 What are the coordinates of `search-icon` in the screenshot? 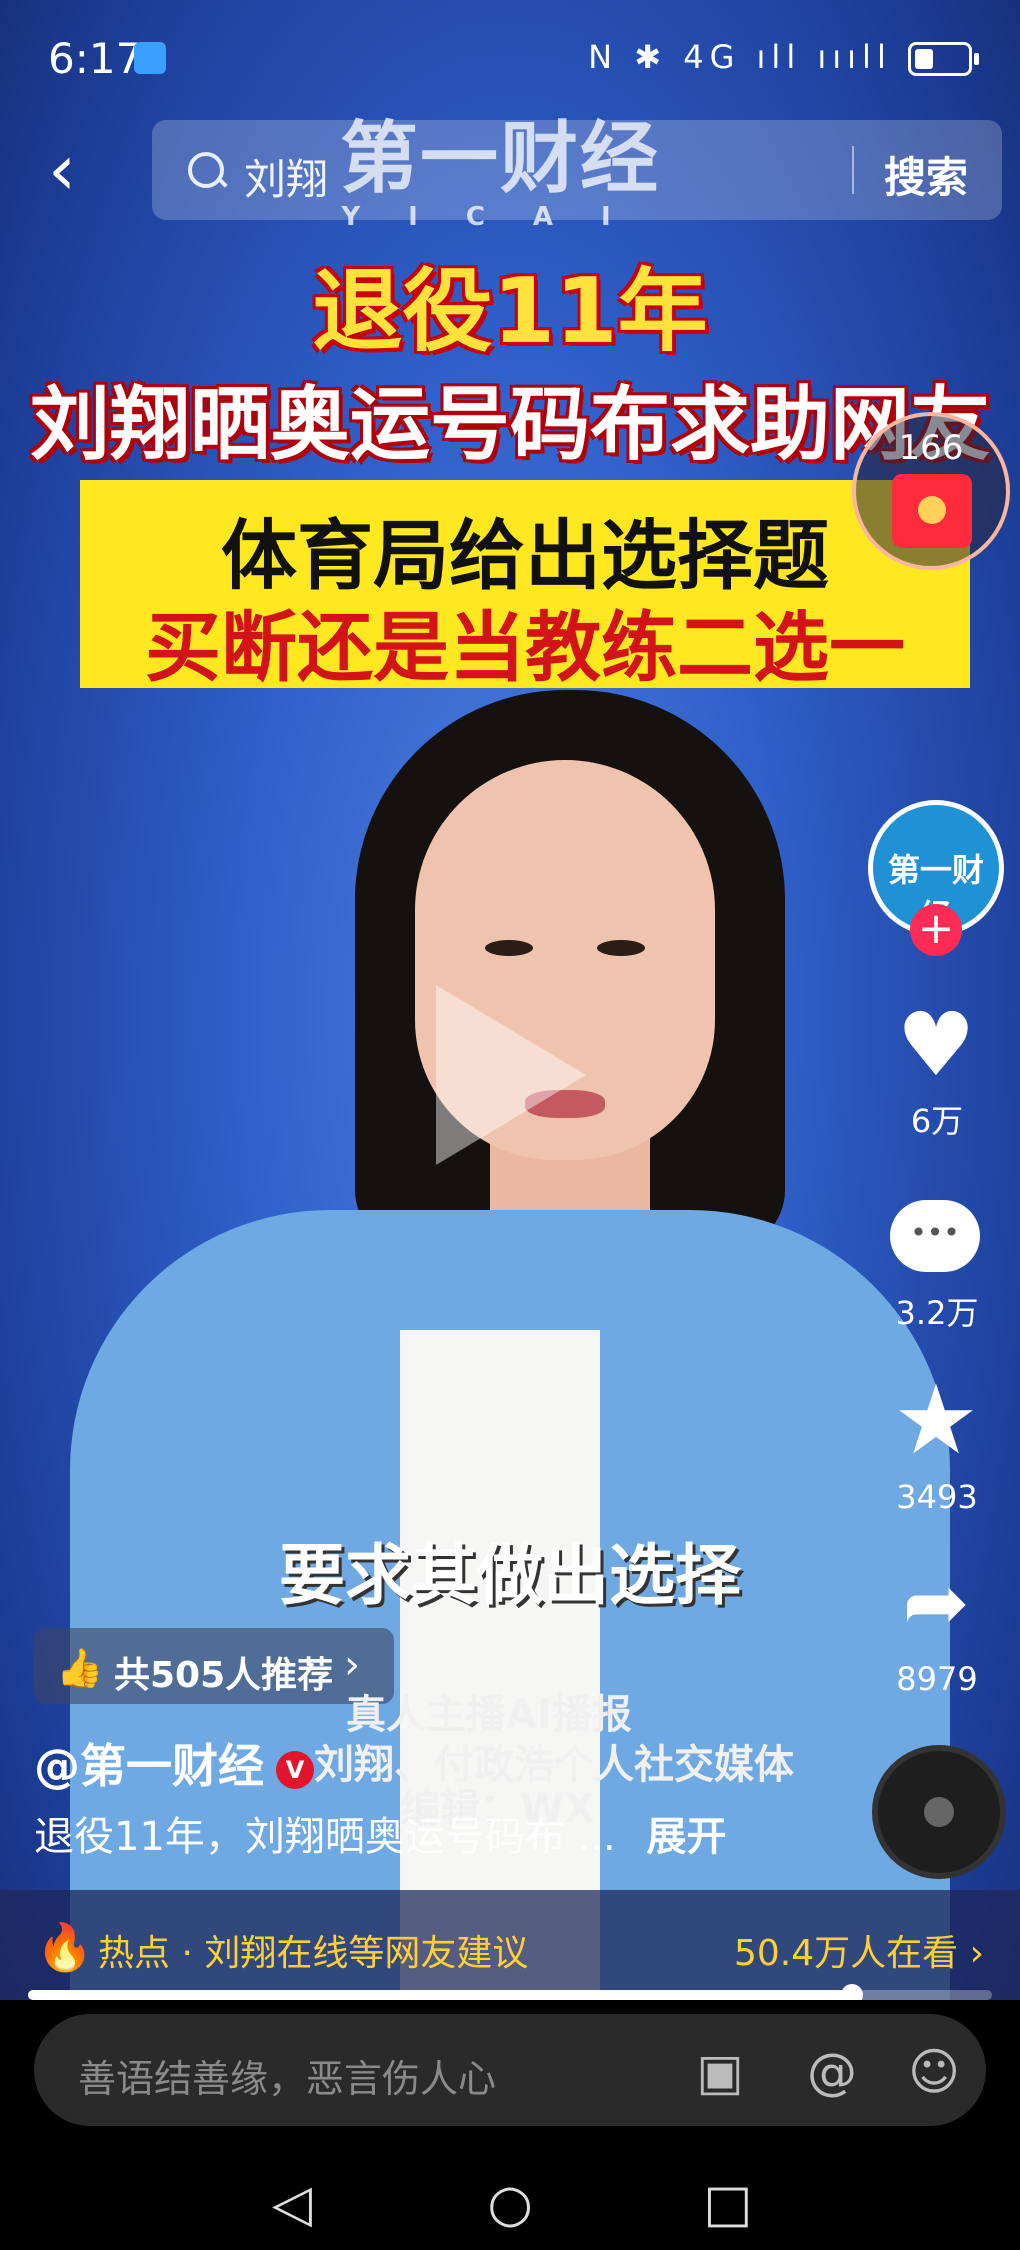 It's located at (206, 170).